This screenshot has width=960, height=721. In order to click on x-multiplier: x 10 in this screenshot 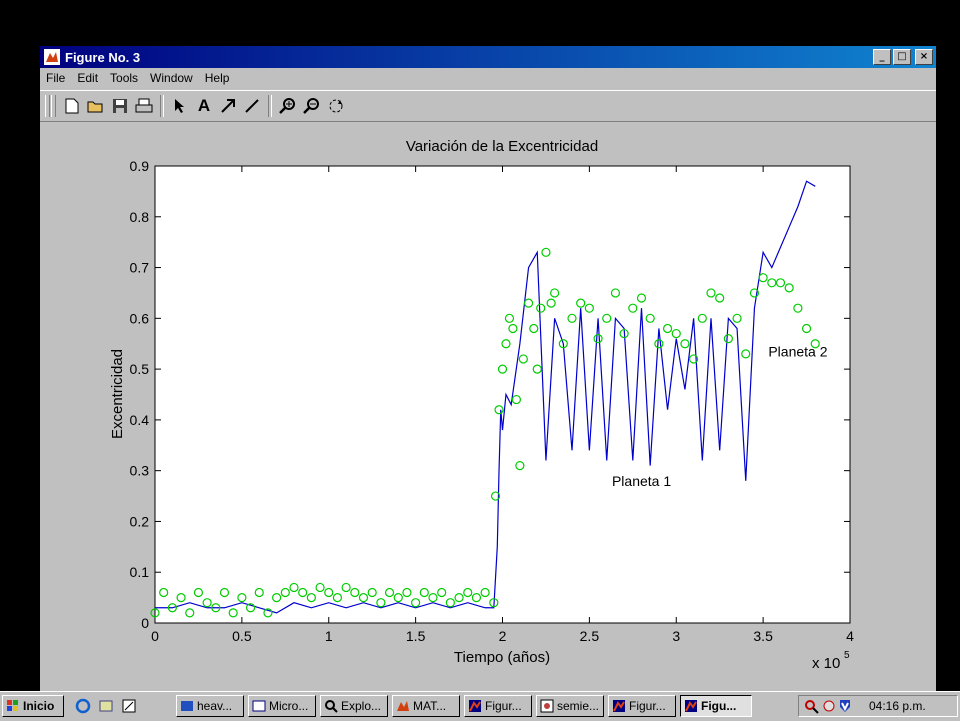, I will do `click(826, 663)`.